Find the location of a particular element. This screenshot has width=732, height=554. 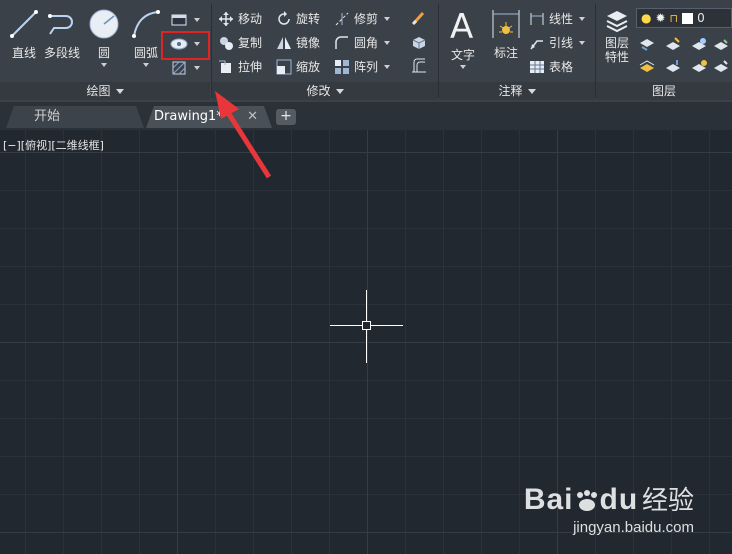

linear-dim-icon is located at coordinates (537, 19).